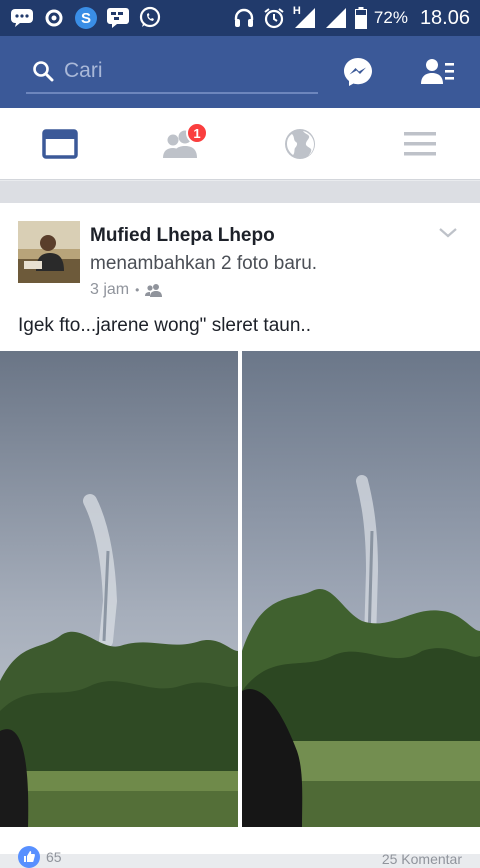 This screenshot has width=480, height=868. I want to click on skype-icon: S, so click(86, 18).